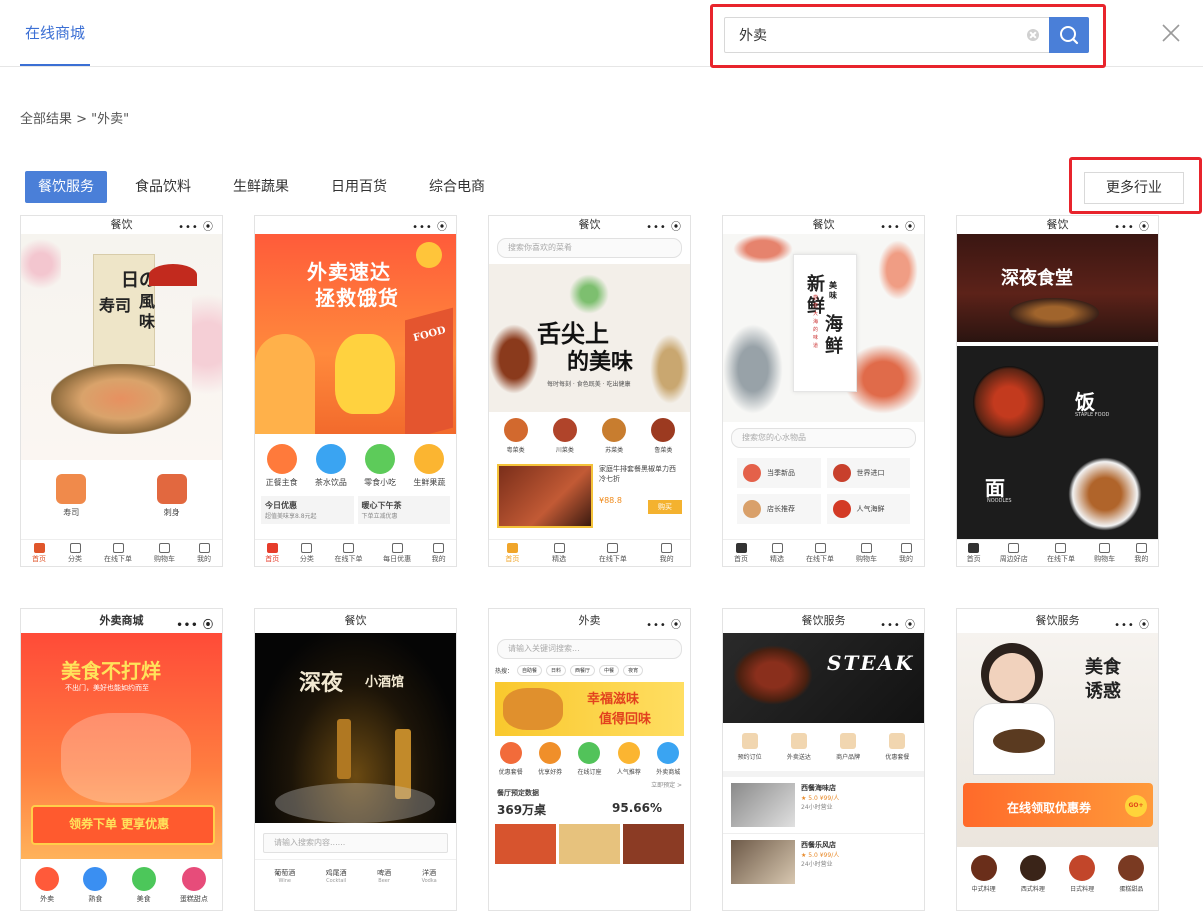 This screenshot has width=1203, height=911. Describe the element at coordinates (1131, 874) in the screenshot. I see `category-item: 蛋糕甜品` at that location.